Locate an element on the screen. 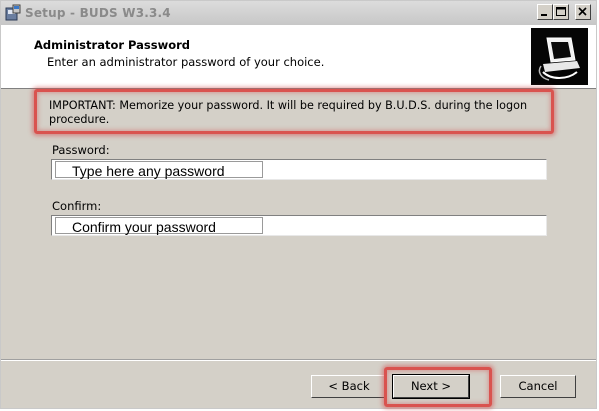 The image size is (599, 411). title-bar: Setup - BUDS W3.3.4 is located at coordinates (298, 13).